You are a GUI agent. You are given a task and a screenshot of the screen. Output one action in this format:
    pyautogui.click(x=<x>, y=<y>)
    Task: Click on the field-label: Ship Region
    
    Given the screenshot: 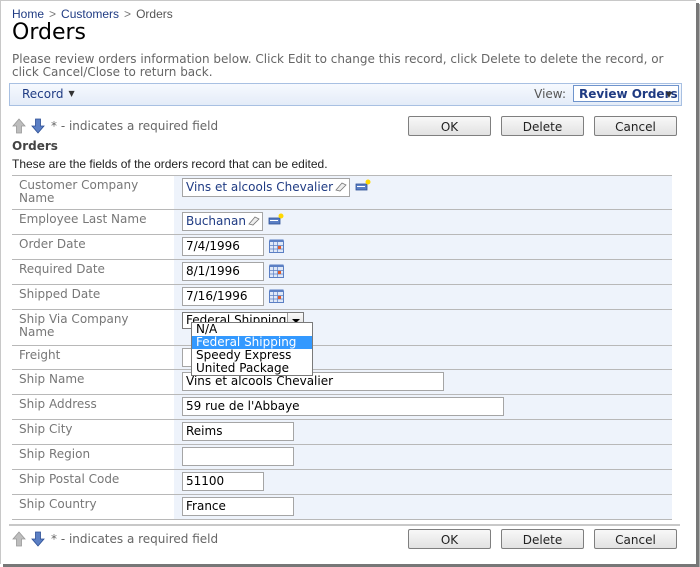 What is the action you would take?
    pyautogui.click(x=55, y=454)
    